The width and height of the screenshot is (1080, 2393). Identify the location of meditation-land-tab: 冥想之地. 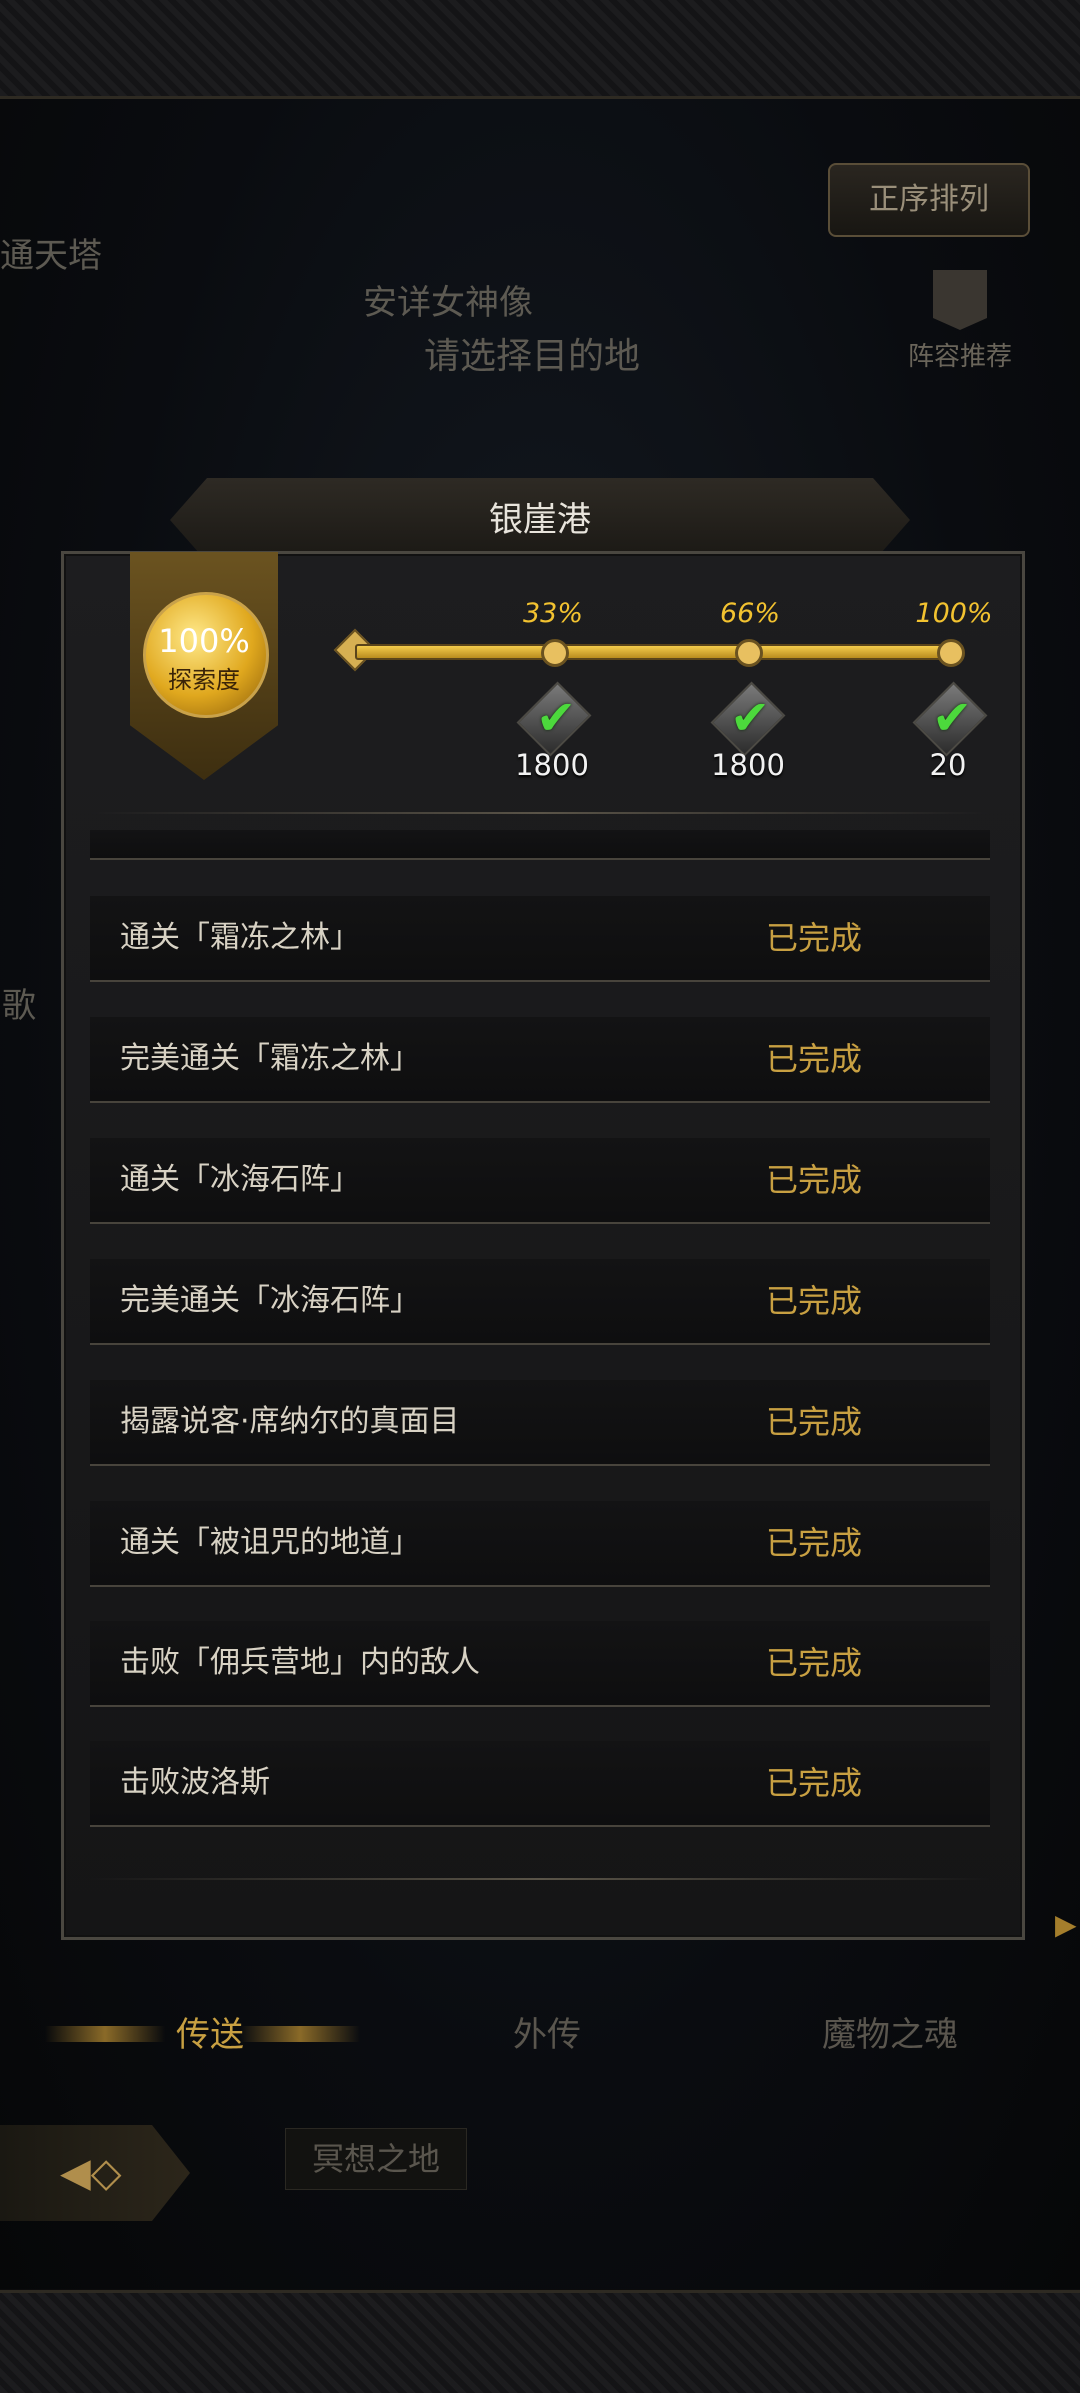
(376, 2159).